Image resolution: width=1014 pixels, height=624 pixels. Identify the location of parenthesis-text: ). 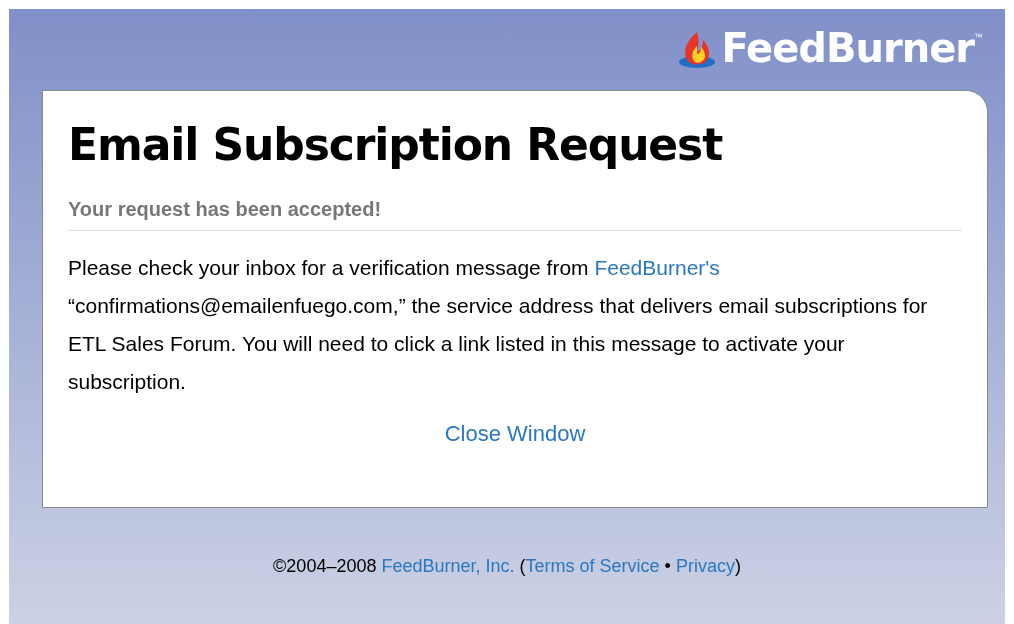
(737, 566).